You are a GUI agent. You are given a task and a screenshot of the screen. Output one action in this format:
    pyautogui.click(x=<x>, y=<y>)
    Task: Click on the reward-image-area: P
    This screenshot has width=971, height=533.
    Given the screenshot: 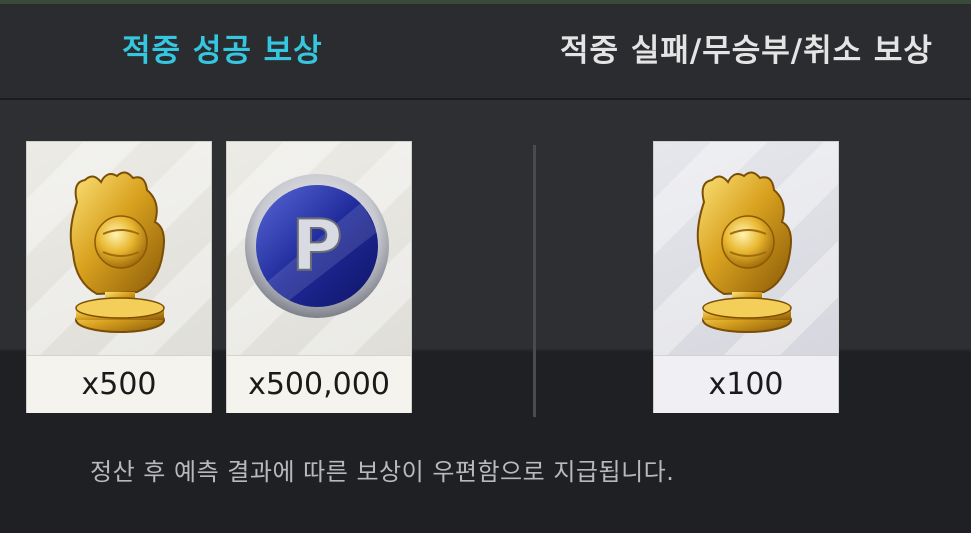 What is the action you would take?
    pyautogui.click(x=319, y=248)
    